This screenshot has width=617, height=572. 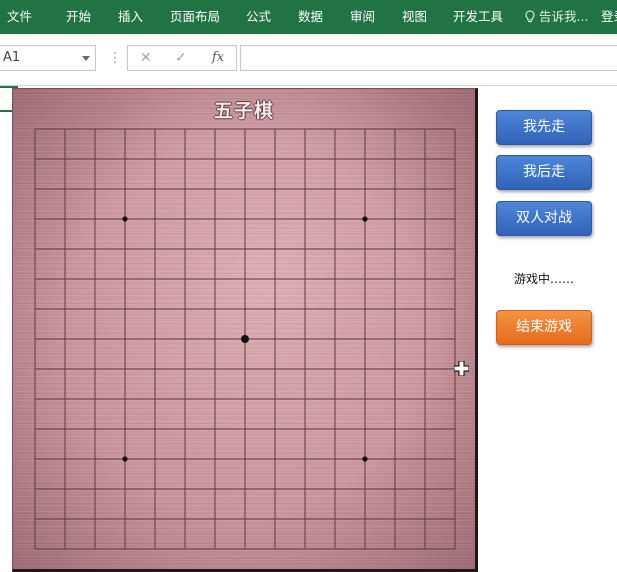 What do you see at coordinates (461, 368) in the screenshot?
I see `move-cursor-icon` at bounding box center [461, 368].